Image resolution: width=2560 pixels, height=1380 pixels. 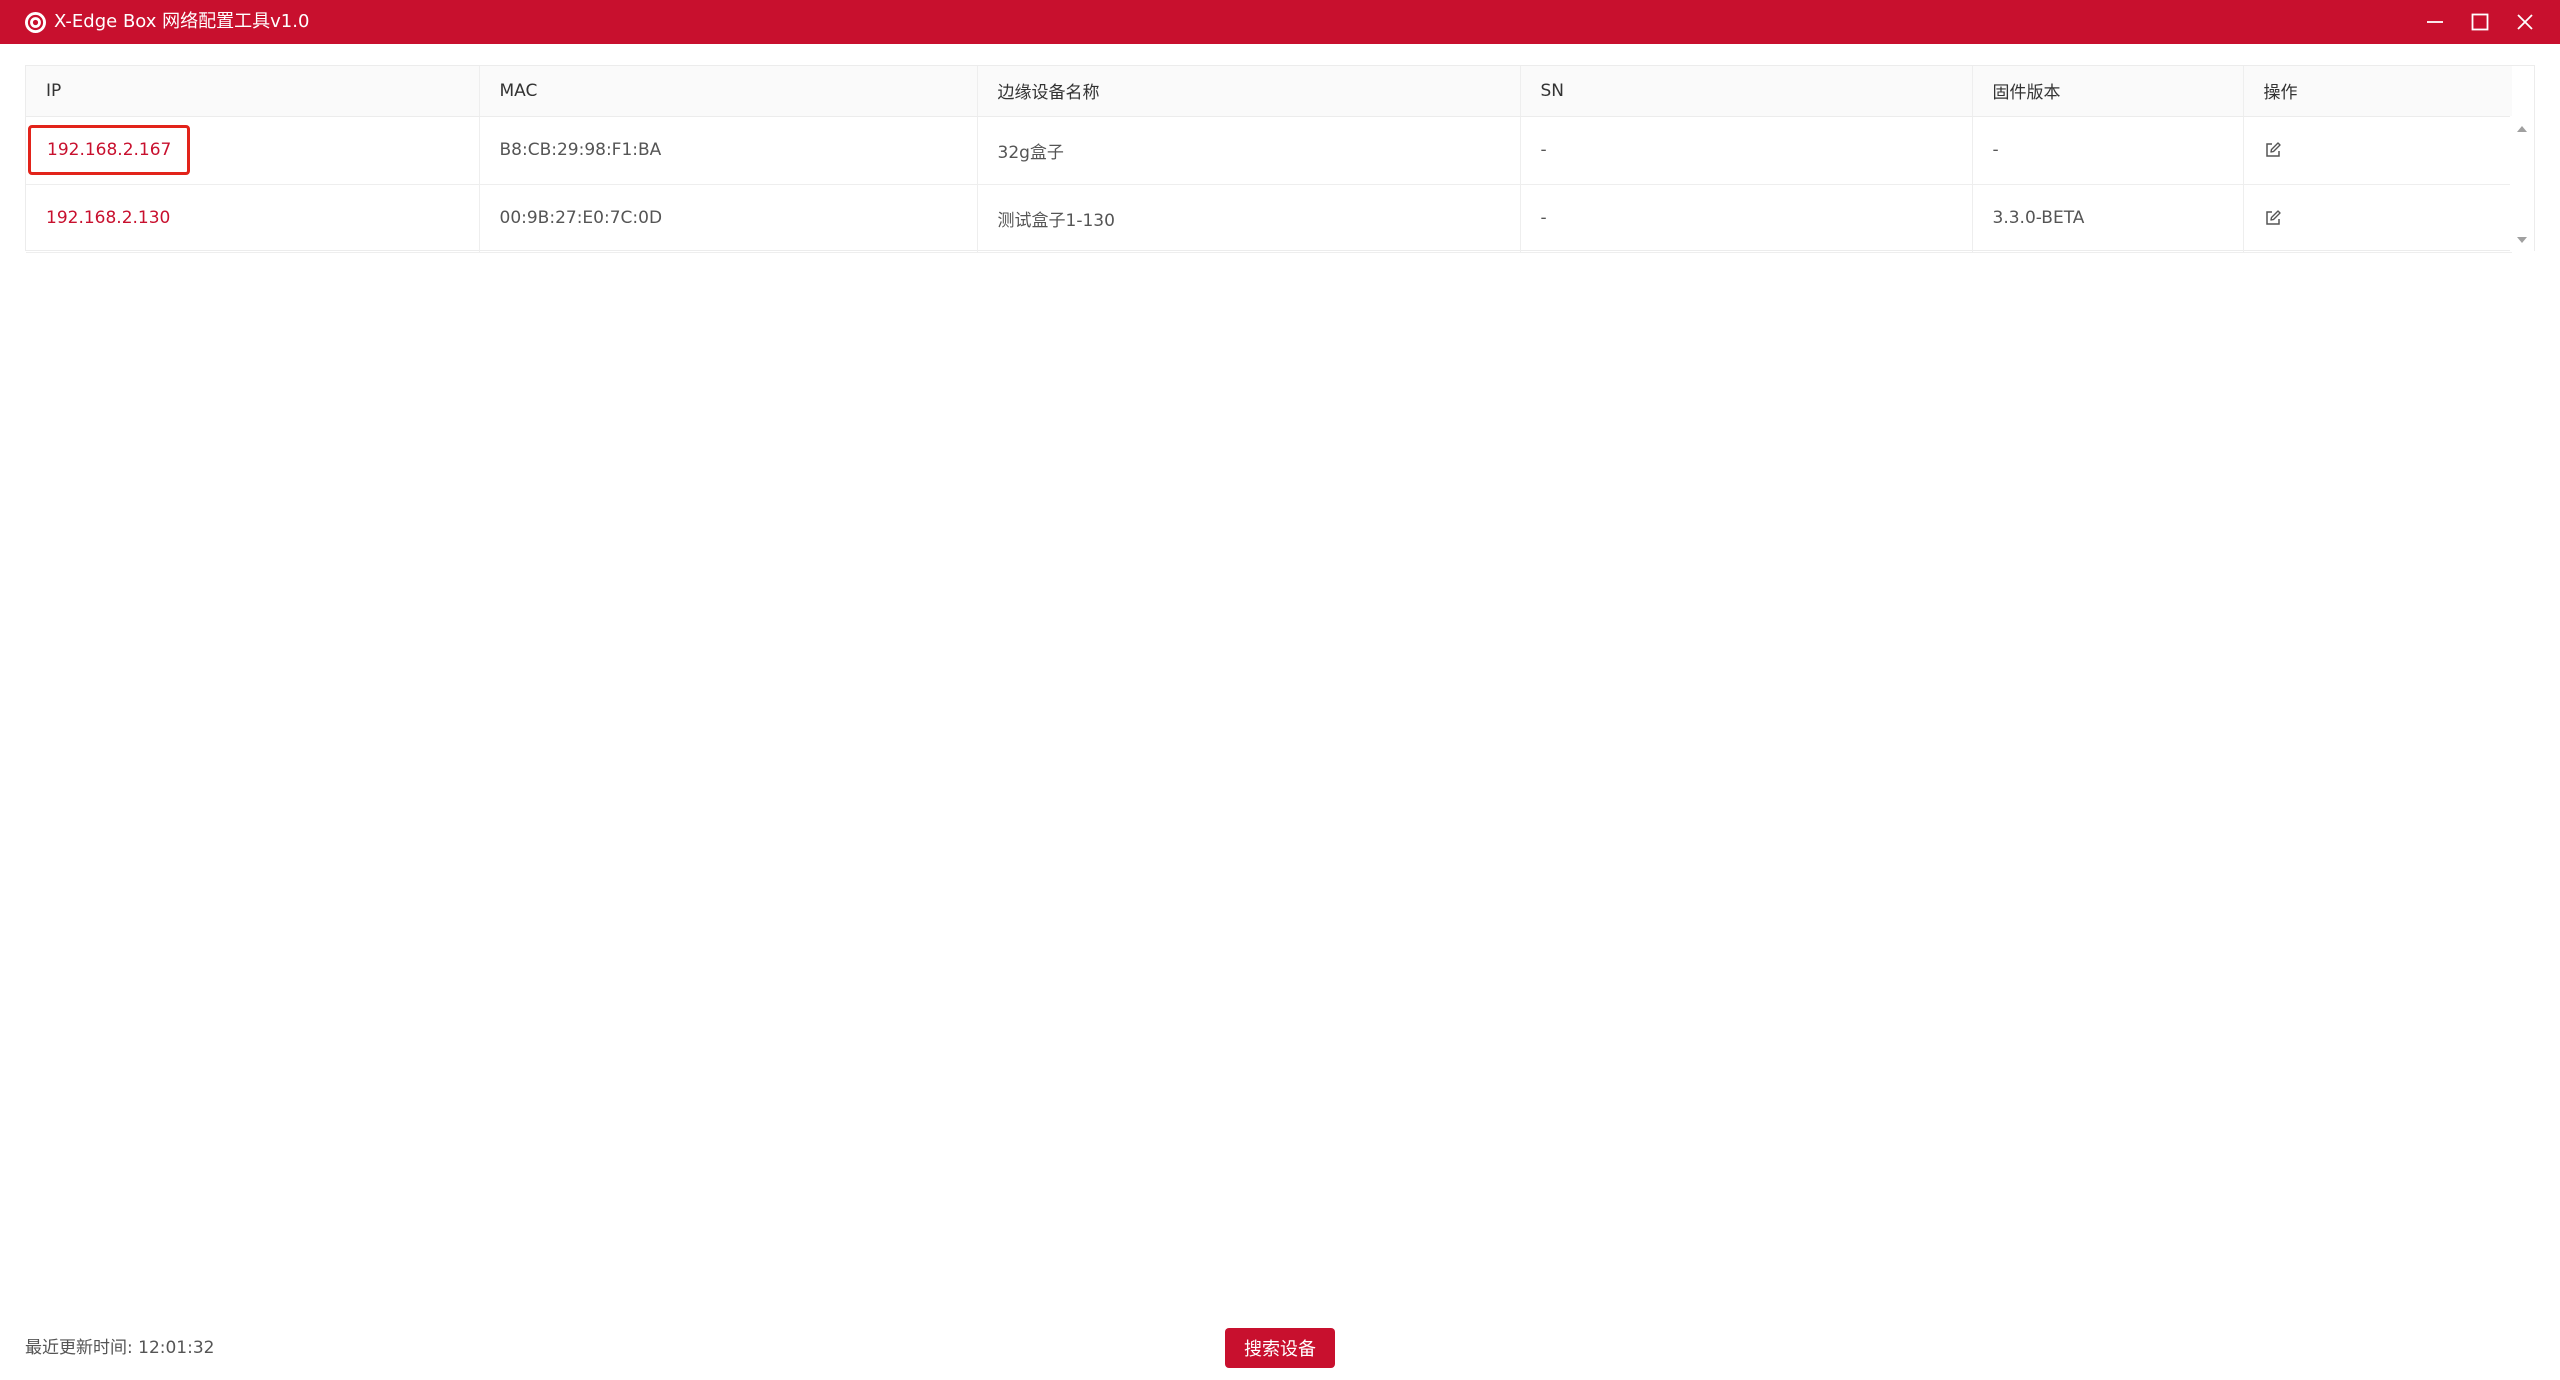 What do you see at coordinates (2108, 218) in the screenshot?
I see `cell-firmware: 3.3.0-BETA` at bounding box center [2108, 218].